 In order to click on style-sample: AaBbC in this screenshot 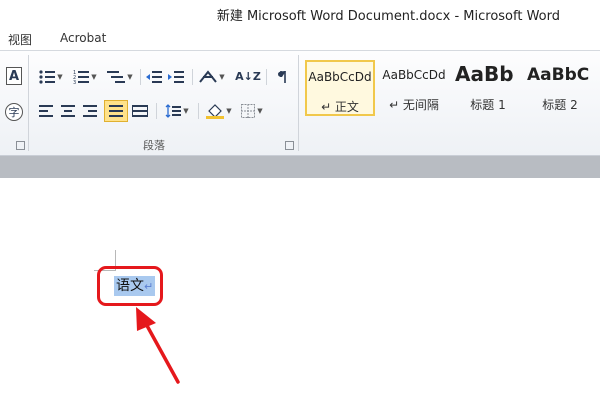, I will do `click(558, 75)`.